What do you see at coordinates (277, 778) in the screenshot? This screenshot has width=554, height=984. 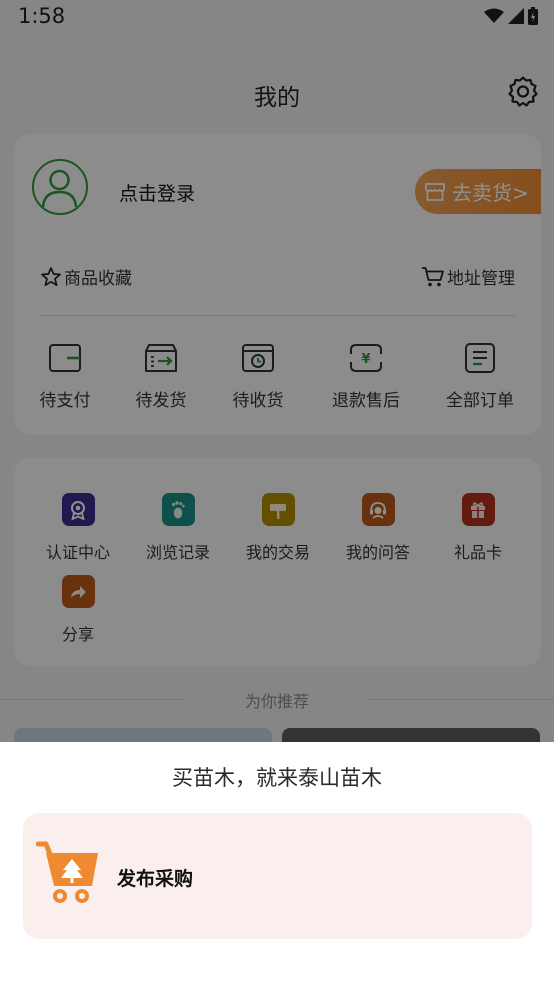 I see `sheet-title: 买苗木，就来泰山苗木` at bounding box center [277, 778].